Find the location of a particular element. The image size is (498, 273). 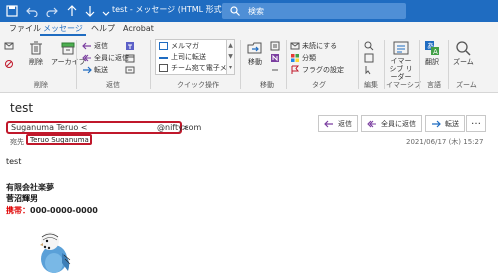

quick-step-item: メルマガ is located at coordinates (195, 45).